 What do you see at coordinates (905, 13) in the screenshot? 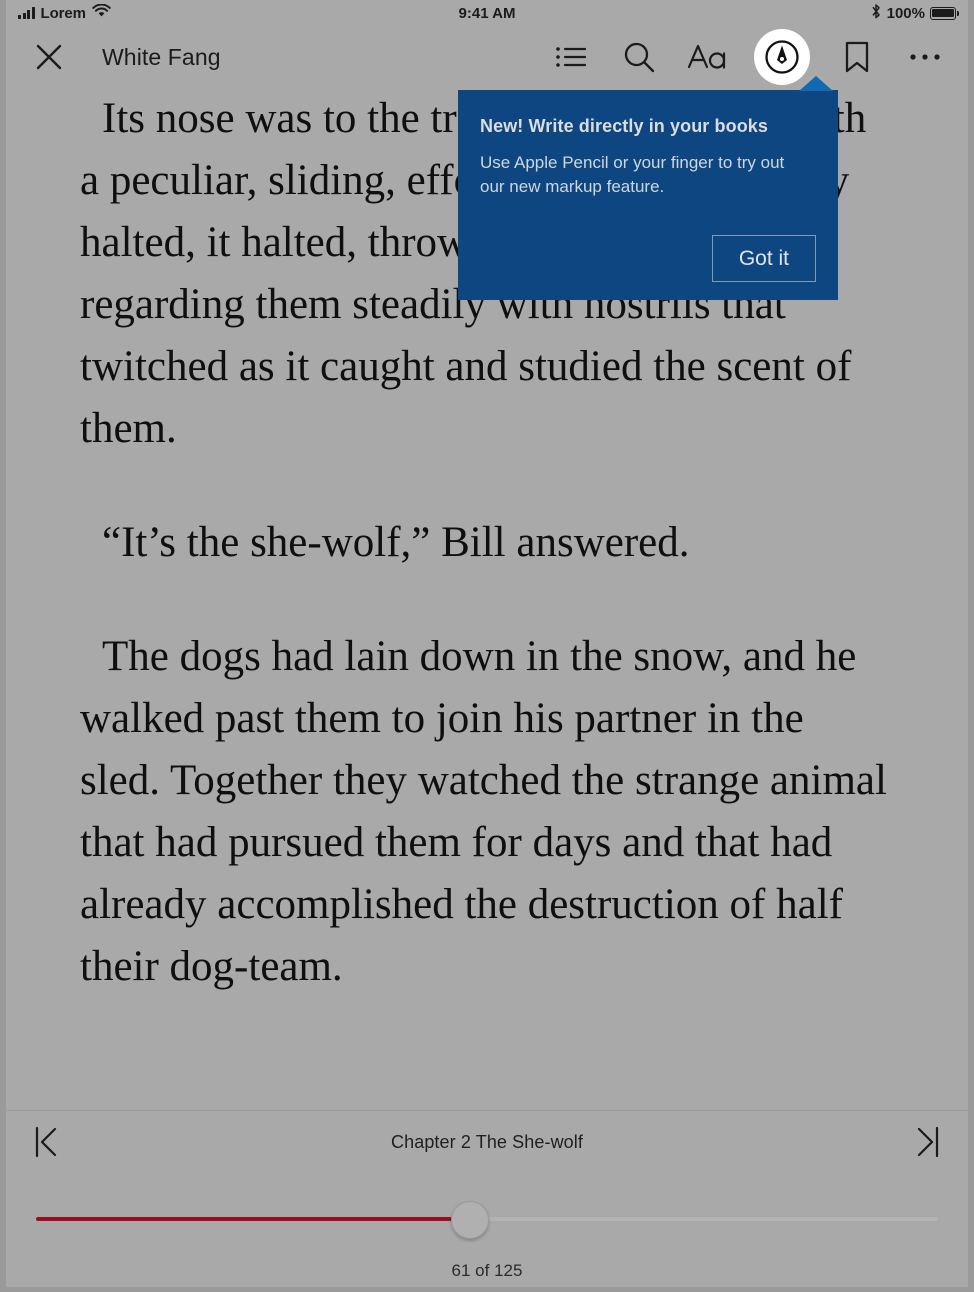
I see `battery-percent-label: 100%` at bounding box center [905, 13].